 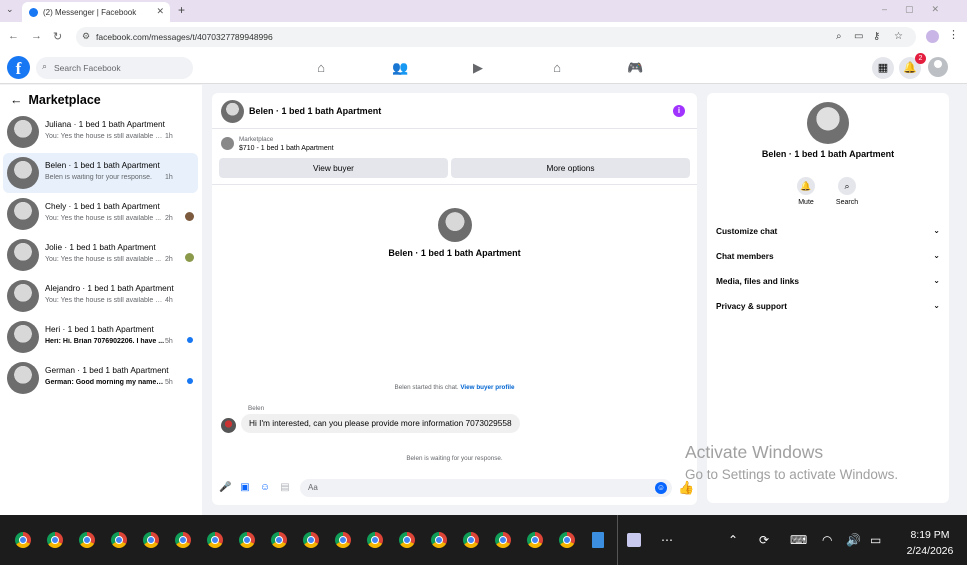 I want to click on facebook-search-input: ⌕ Search Facebook, so click(x=114, y=68).